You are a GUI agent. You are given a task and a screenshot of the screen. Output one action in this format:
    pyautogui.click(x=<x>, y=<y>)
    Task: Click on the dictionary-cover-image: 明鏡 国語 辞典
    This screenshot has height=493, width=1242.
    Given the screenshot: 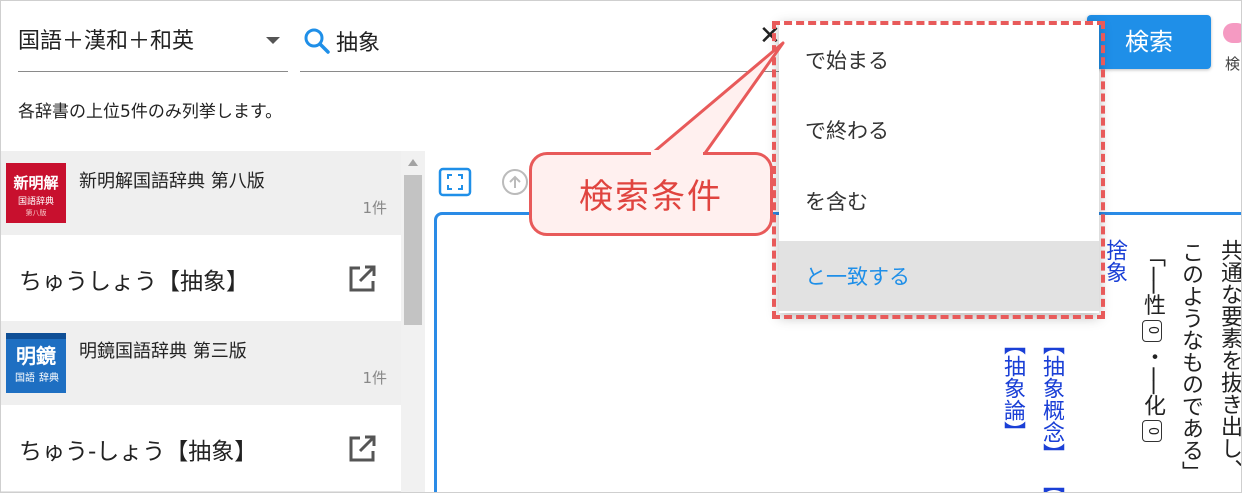 What is the action you would take?
    pyautogui.click(x=36, y=363)
    